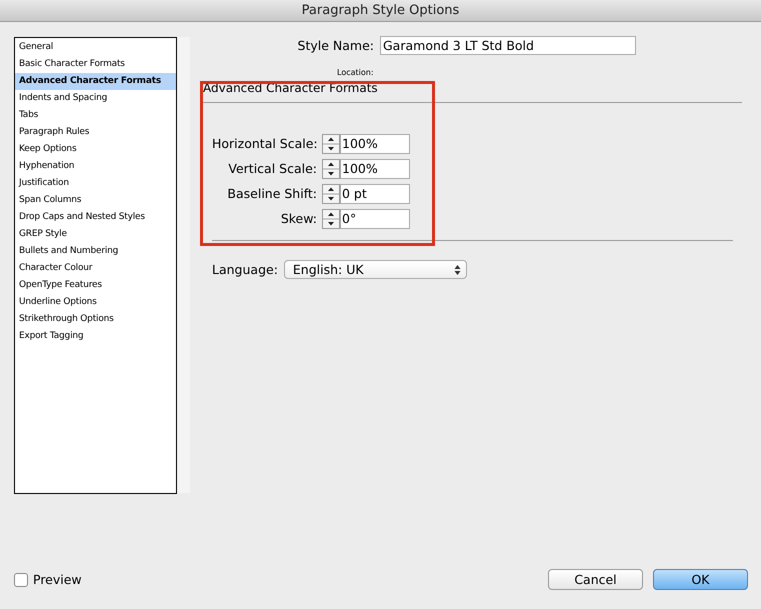 This screenshot has width=761, height=609. What do you see at coordinates (375, 218) in the screenshot?
I see `value-field: 0°` at bounding box center [375, 218].